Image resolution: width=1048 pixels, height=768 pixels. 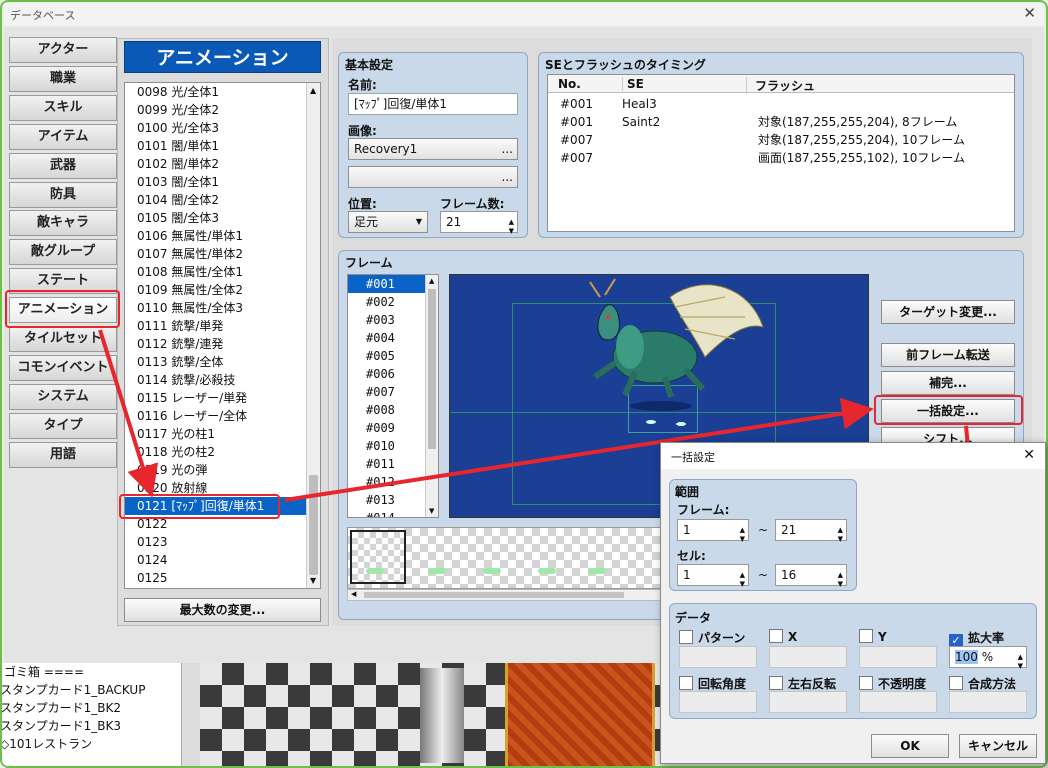 I want to click on close-icon: ✕, so click(x=1029, y=455).